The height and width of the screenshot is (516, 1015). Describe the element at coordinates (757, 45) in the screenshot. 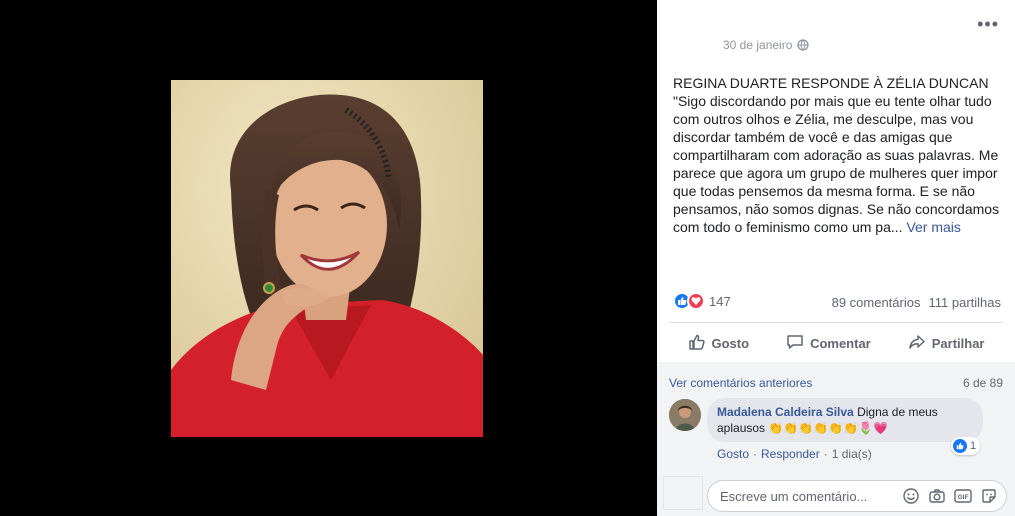

I see `post-date-text: 30 de janeiro` at that location.